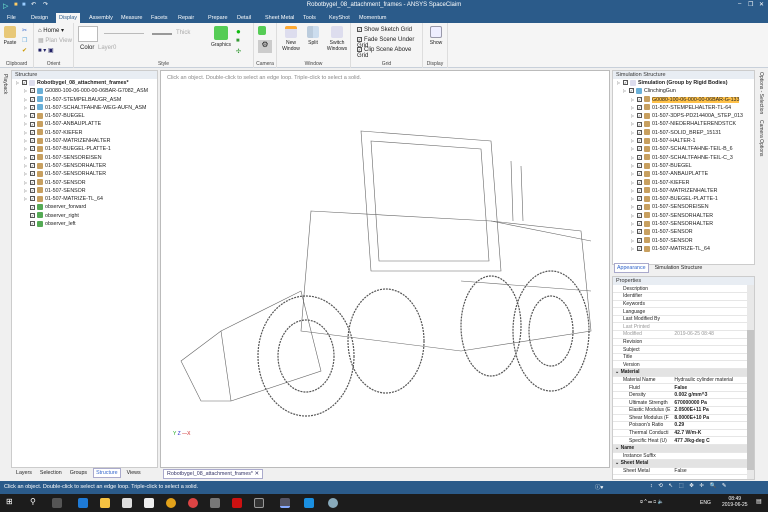  Describe the element at coordinates (384, 30) in the screenshot. I see `show-sketch-grid-checkbox: ✓ Show Sketch Grid` at that location.